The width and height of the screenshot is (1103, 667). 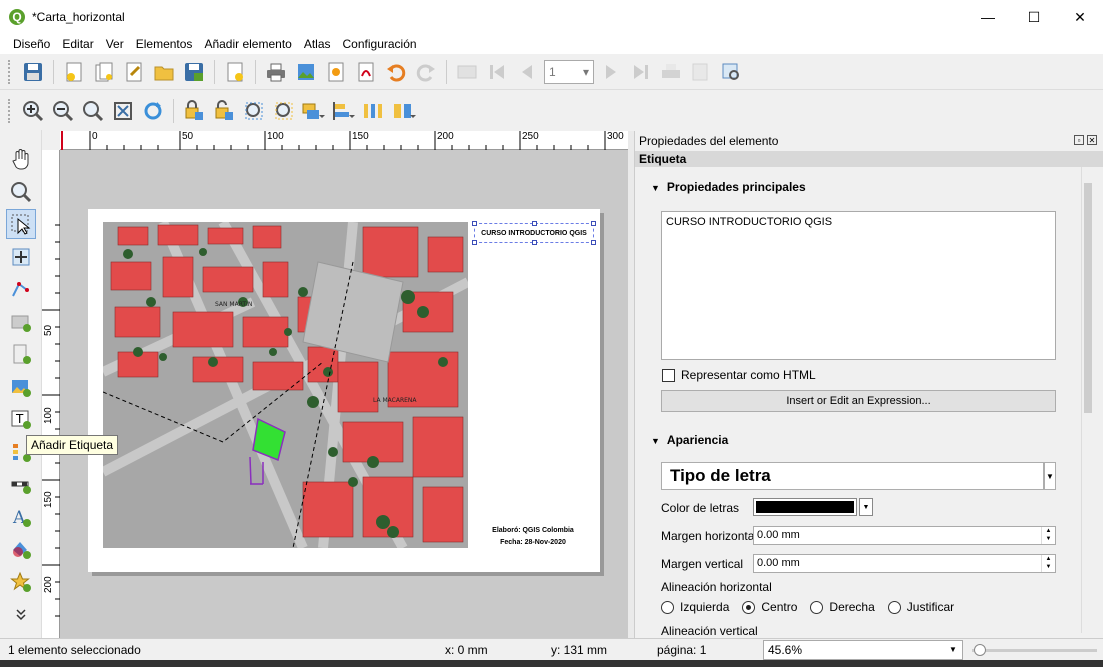 What do you see at coordinates (1050, 476) in the screenshot?
I see `font-dropdown: ▼` at bounding box center [1050, 476].